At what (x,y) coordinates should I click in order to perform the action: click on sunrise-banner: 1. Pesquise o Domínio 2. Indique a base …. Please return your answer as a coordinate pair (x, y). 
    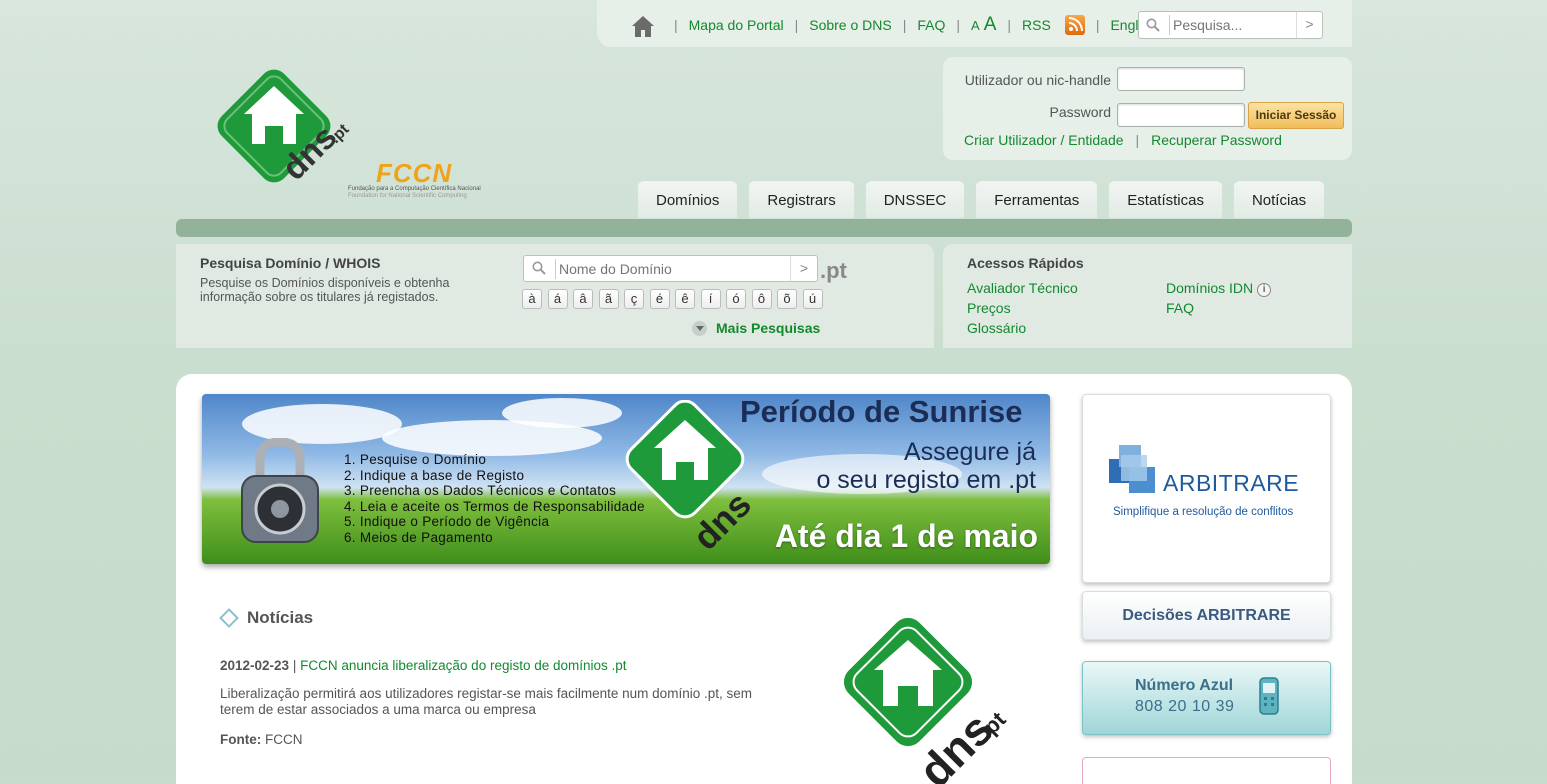
    Looking at the image, I should click on (626, 479).